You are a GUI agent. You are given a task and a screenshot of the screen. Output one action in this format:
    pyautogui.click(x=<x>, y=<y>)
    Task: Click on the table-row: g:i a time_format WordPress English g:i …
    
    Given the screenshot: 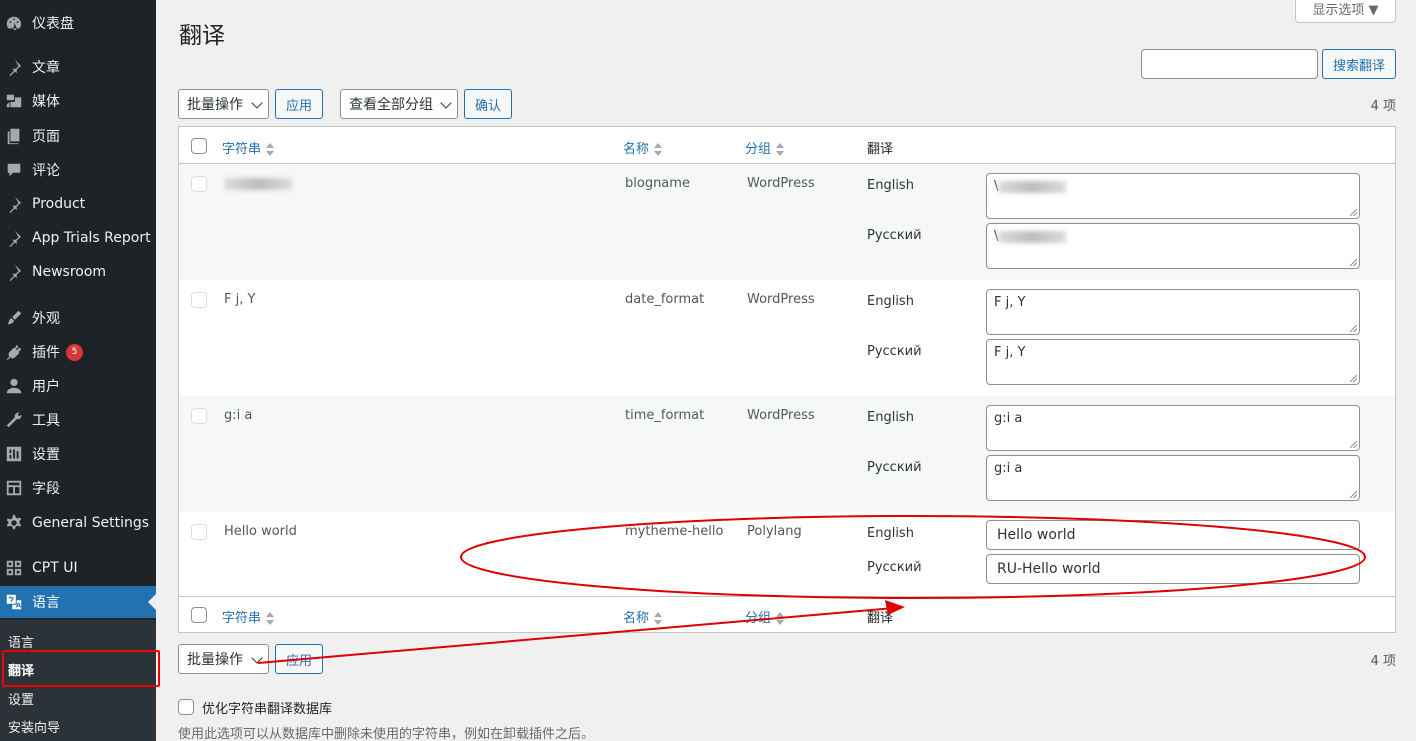 What is the action you would take?
    pyautogui.click(x=787, y=454)
    